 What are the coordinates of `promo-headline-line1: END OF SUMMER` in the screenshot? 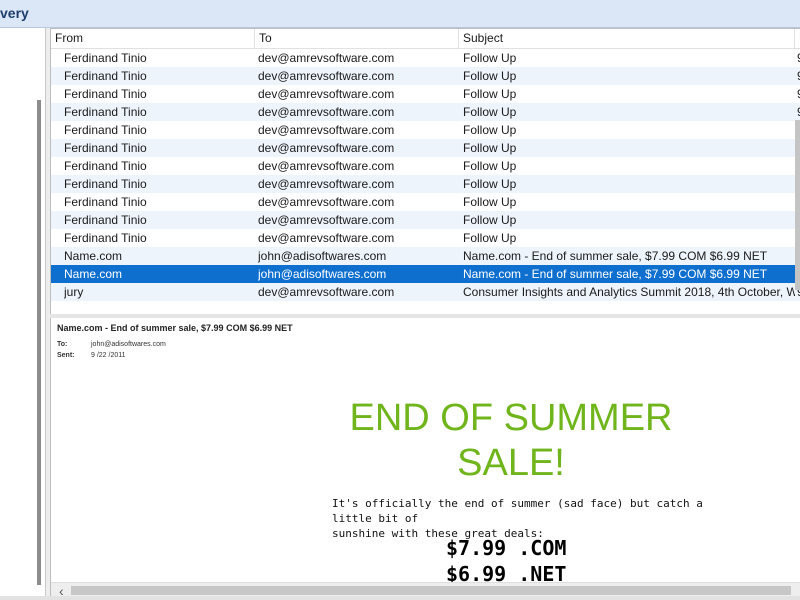 It's located at (511, 418).